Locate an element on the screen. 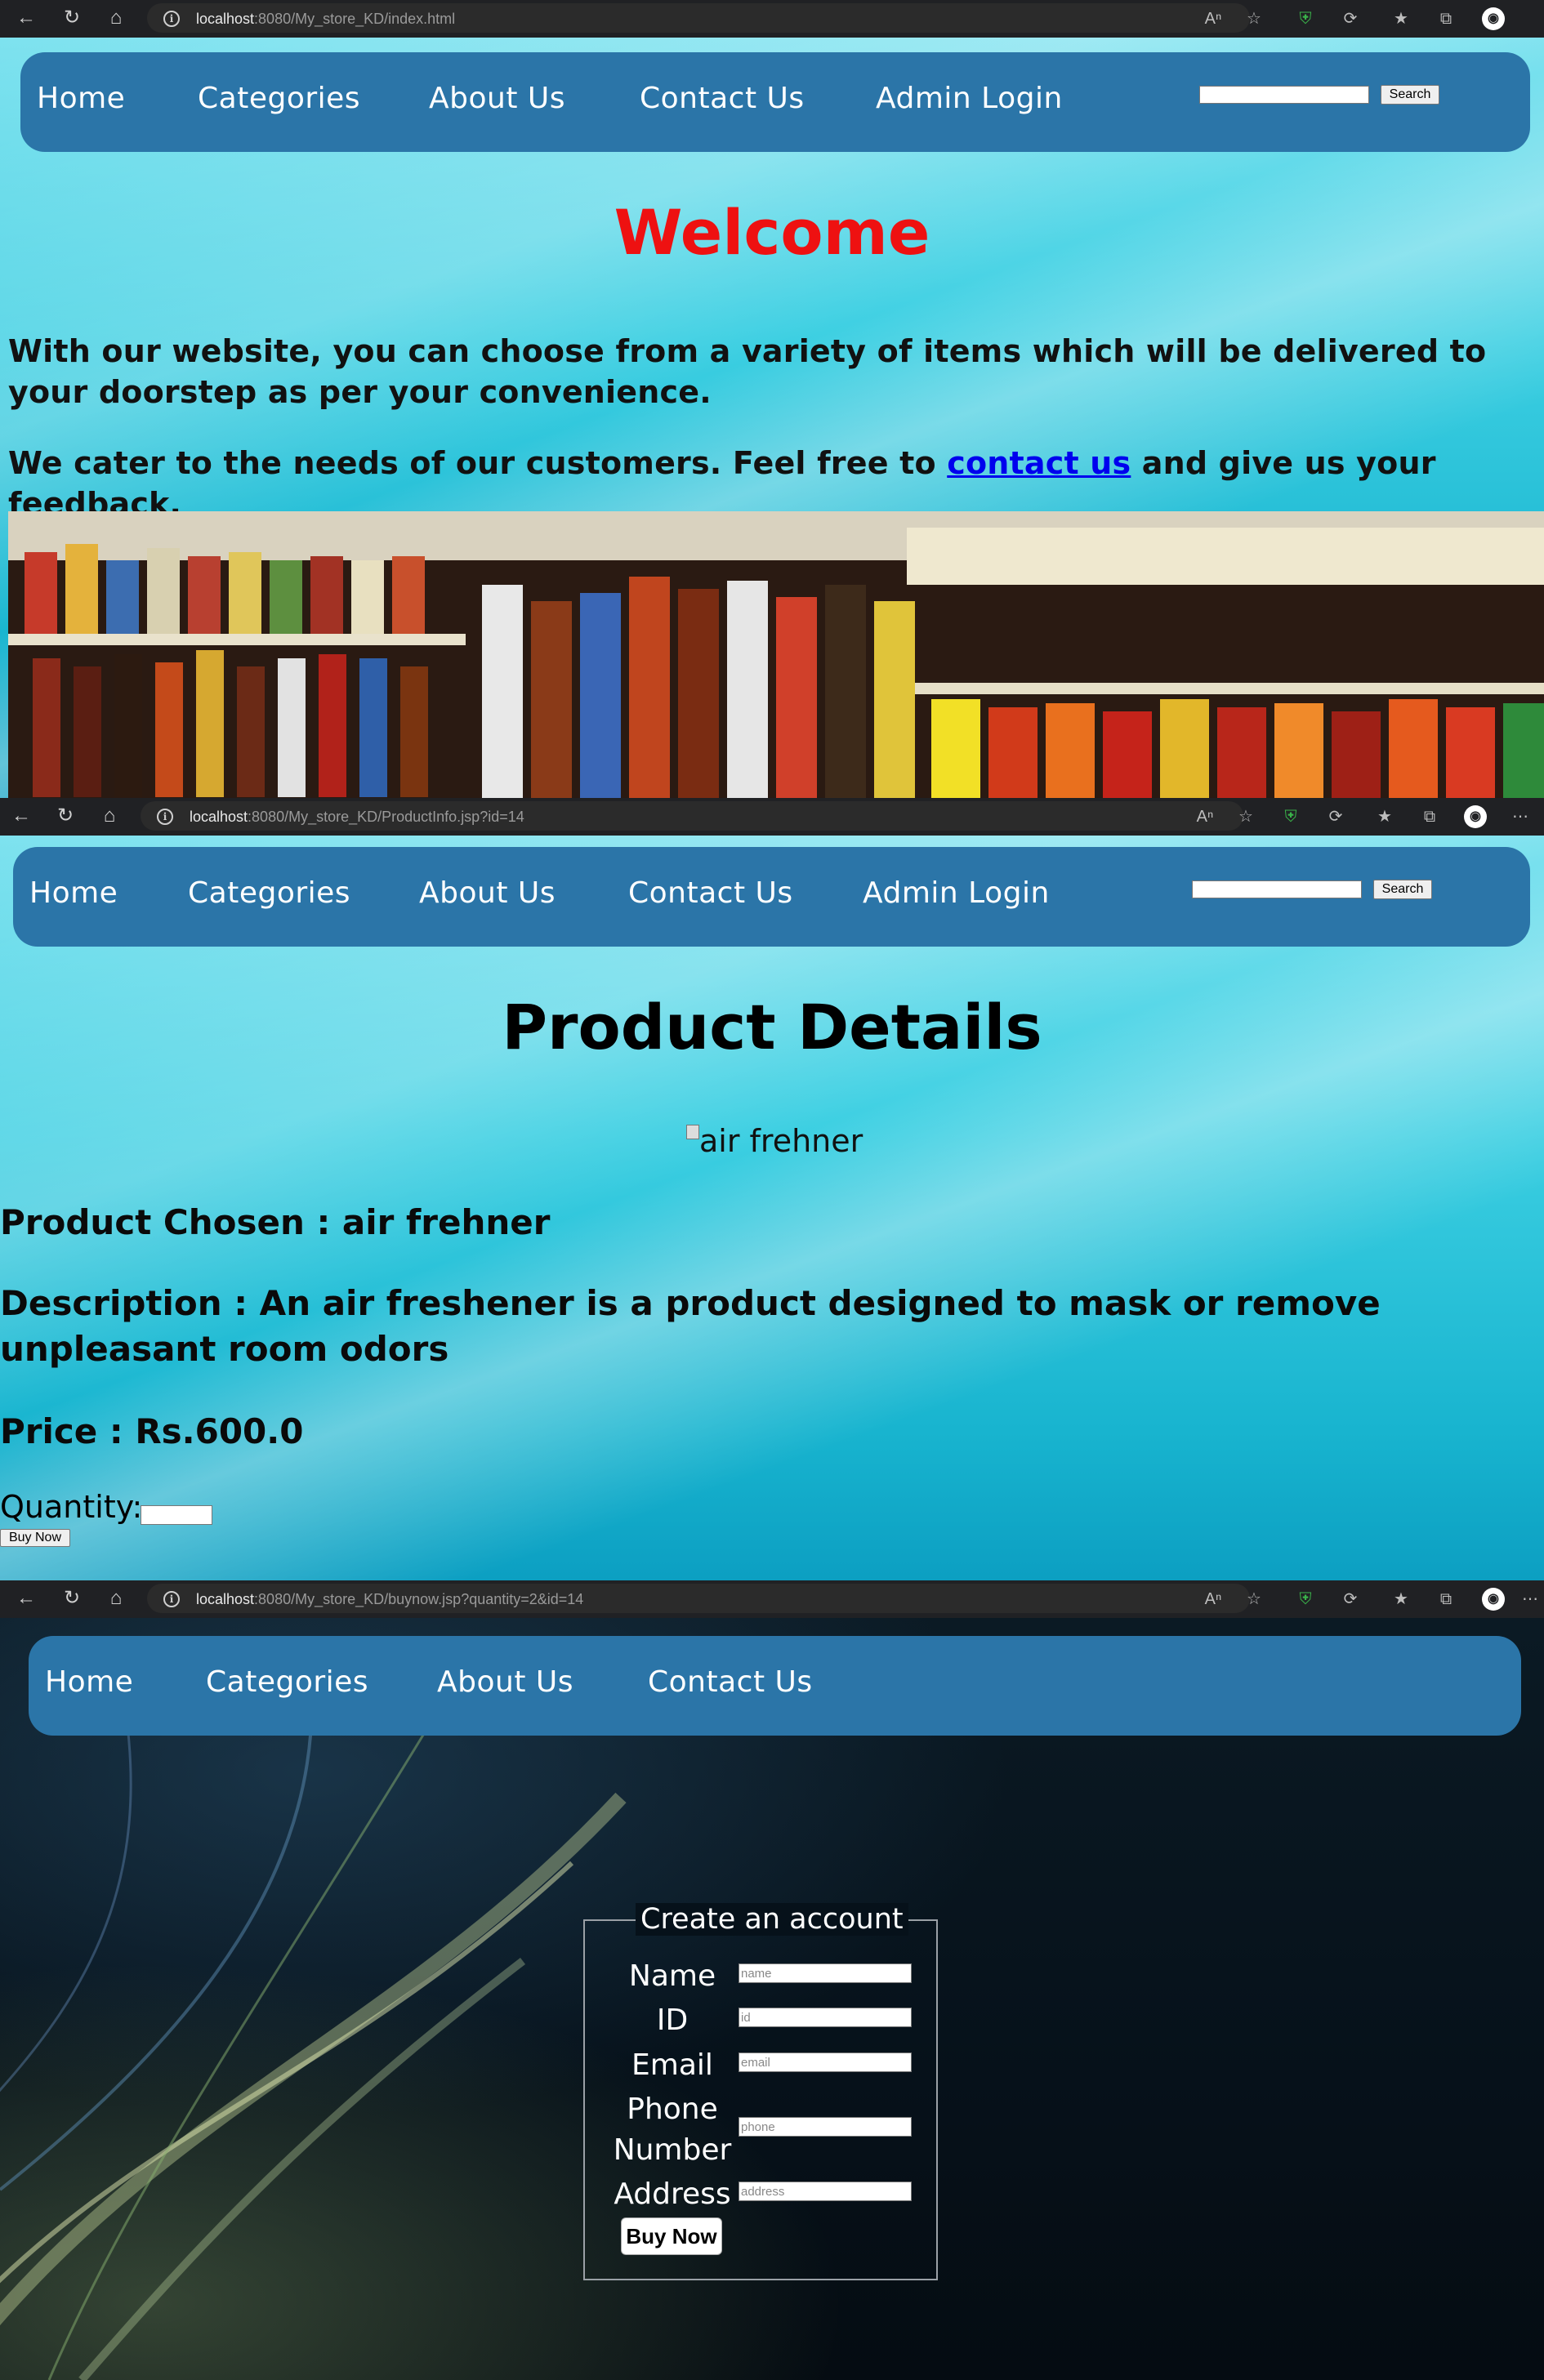 Image resolution: width=1544 pixels, height=2380 pixels. broken-image-icon is located at coordinates (692, 1132).